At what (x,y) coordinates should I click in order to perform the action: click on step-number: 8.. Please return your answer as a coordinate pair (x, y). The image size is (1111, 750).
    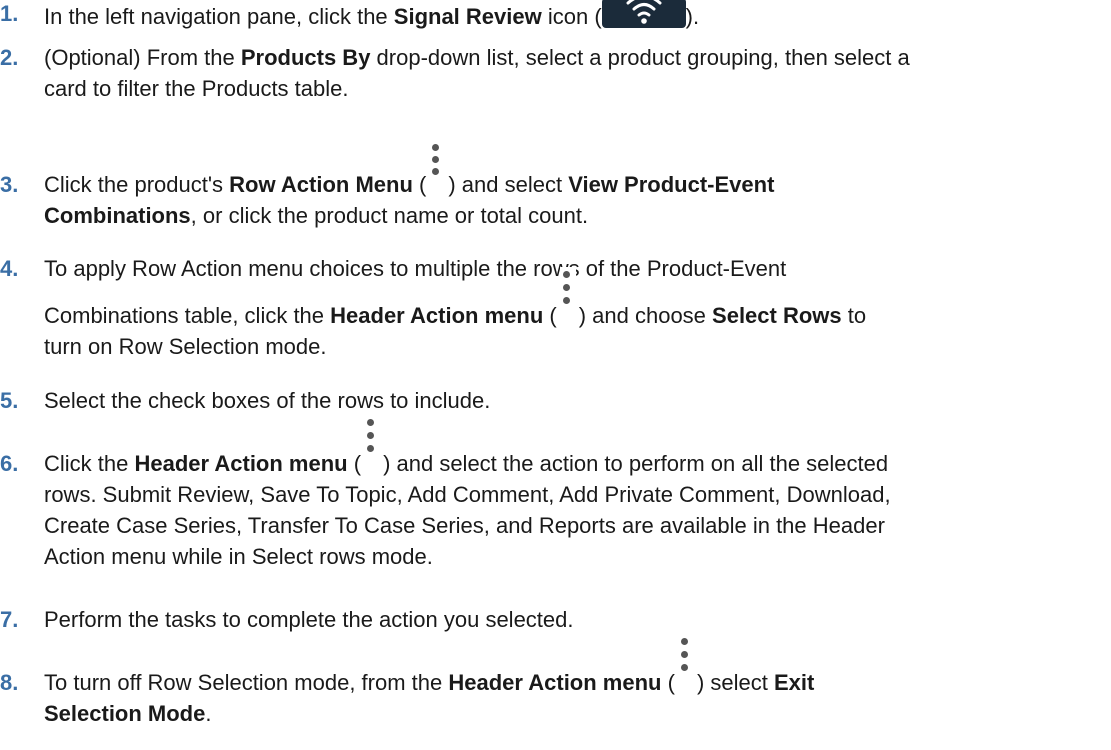
    Looking at the image, I should click on (9, 682).